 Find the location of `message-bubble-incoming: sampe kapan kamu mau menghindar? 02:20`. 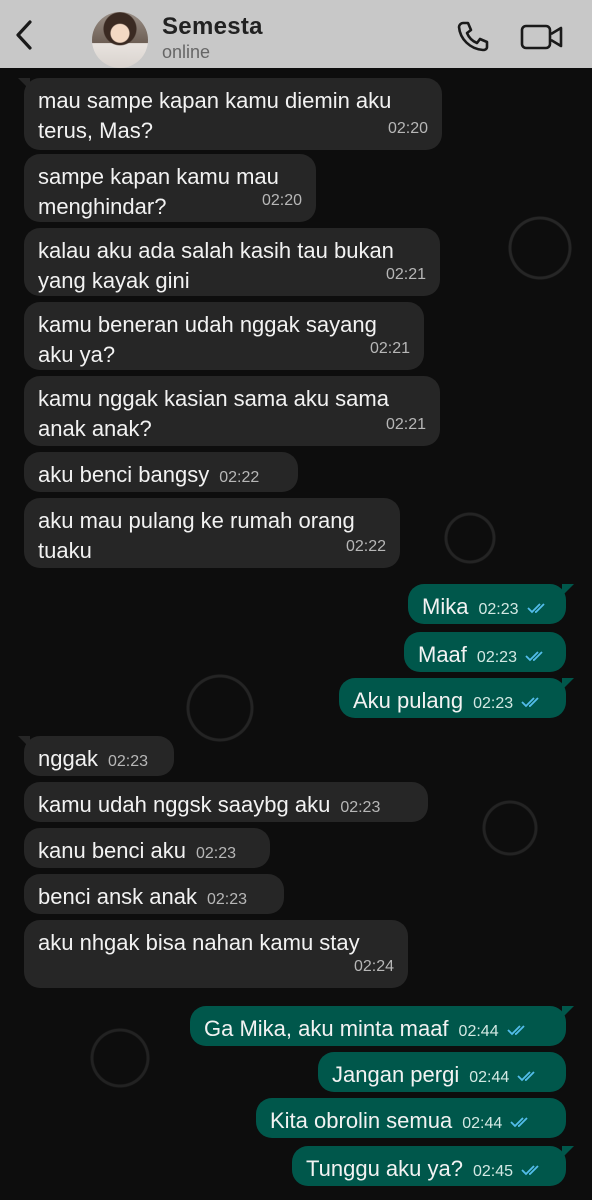

message-bubble-incoming: sampe kapan kamu mau menghindar? 02:20 is located at coordinates (170, 188).